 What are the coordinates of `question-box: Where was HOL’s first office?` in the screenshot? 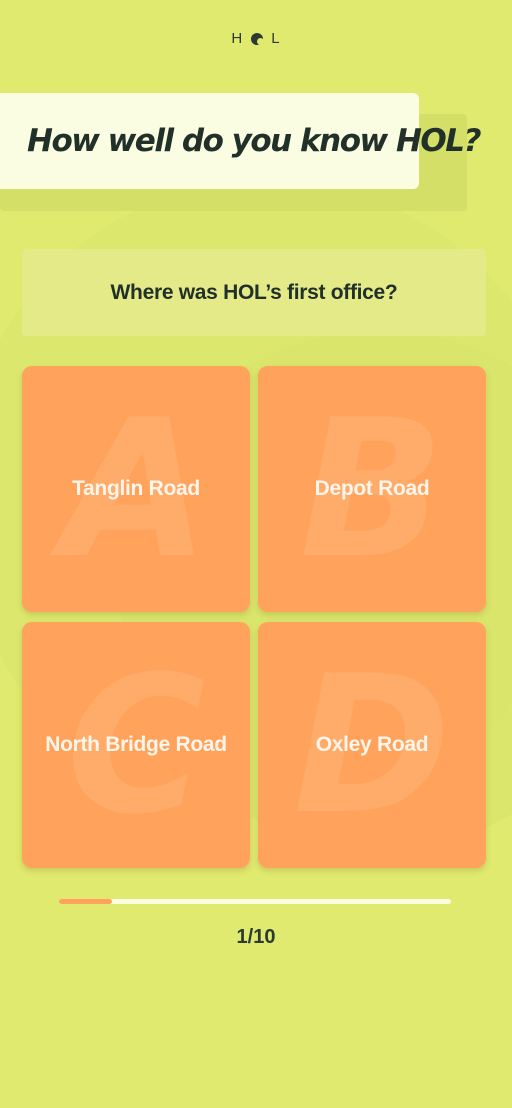 It's located at (254, 292).